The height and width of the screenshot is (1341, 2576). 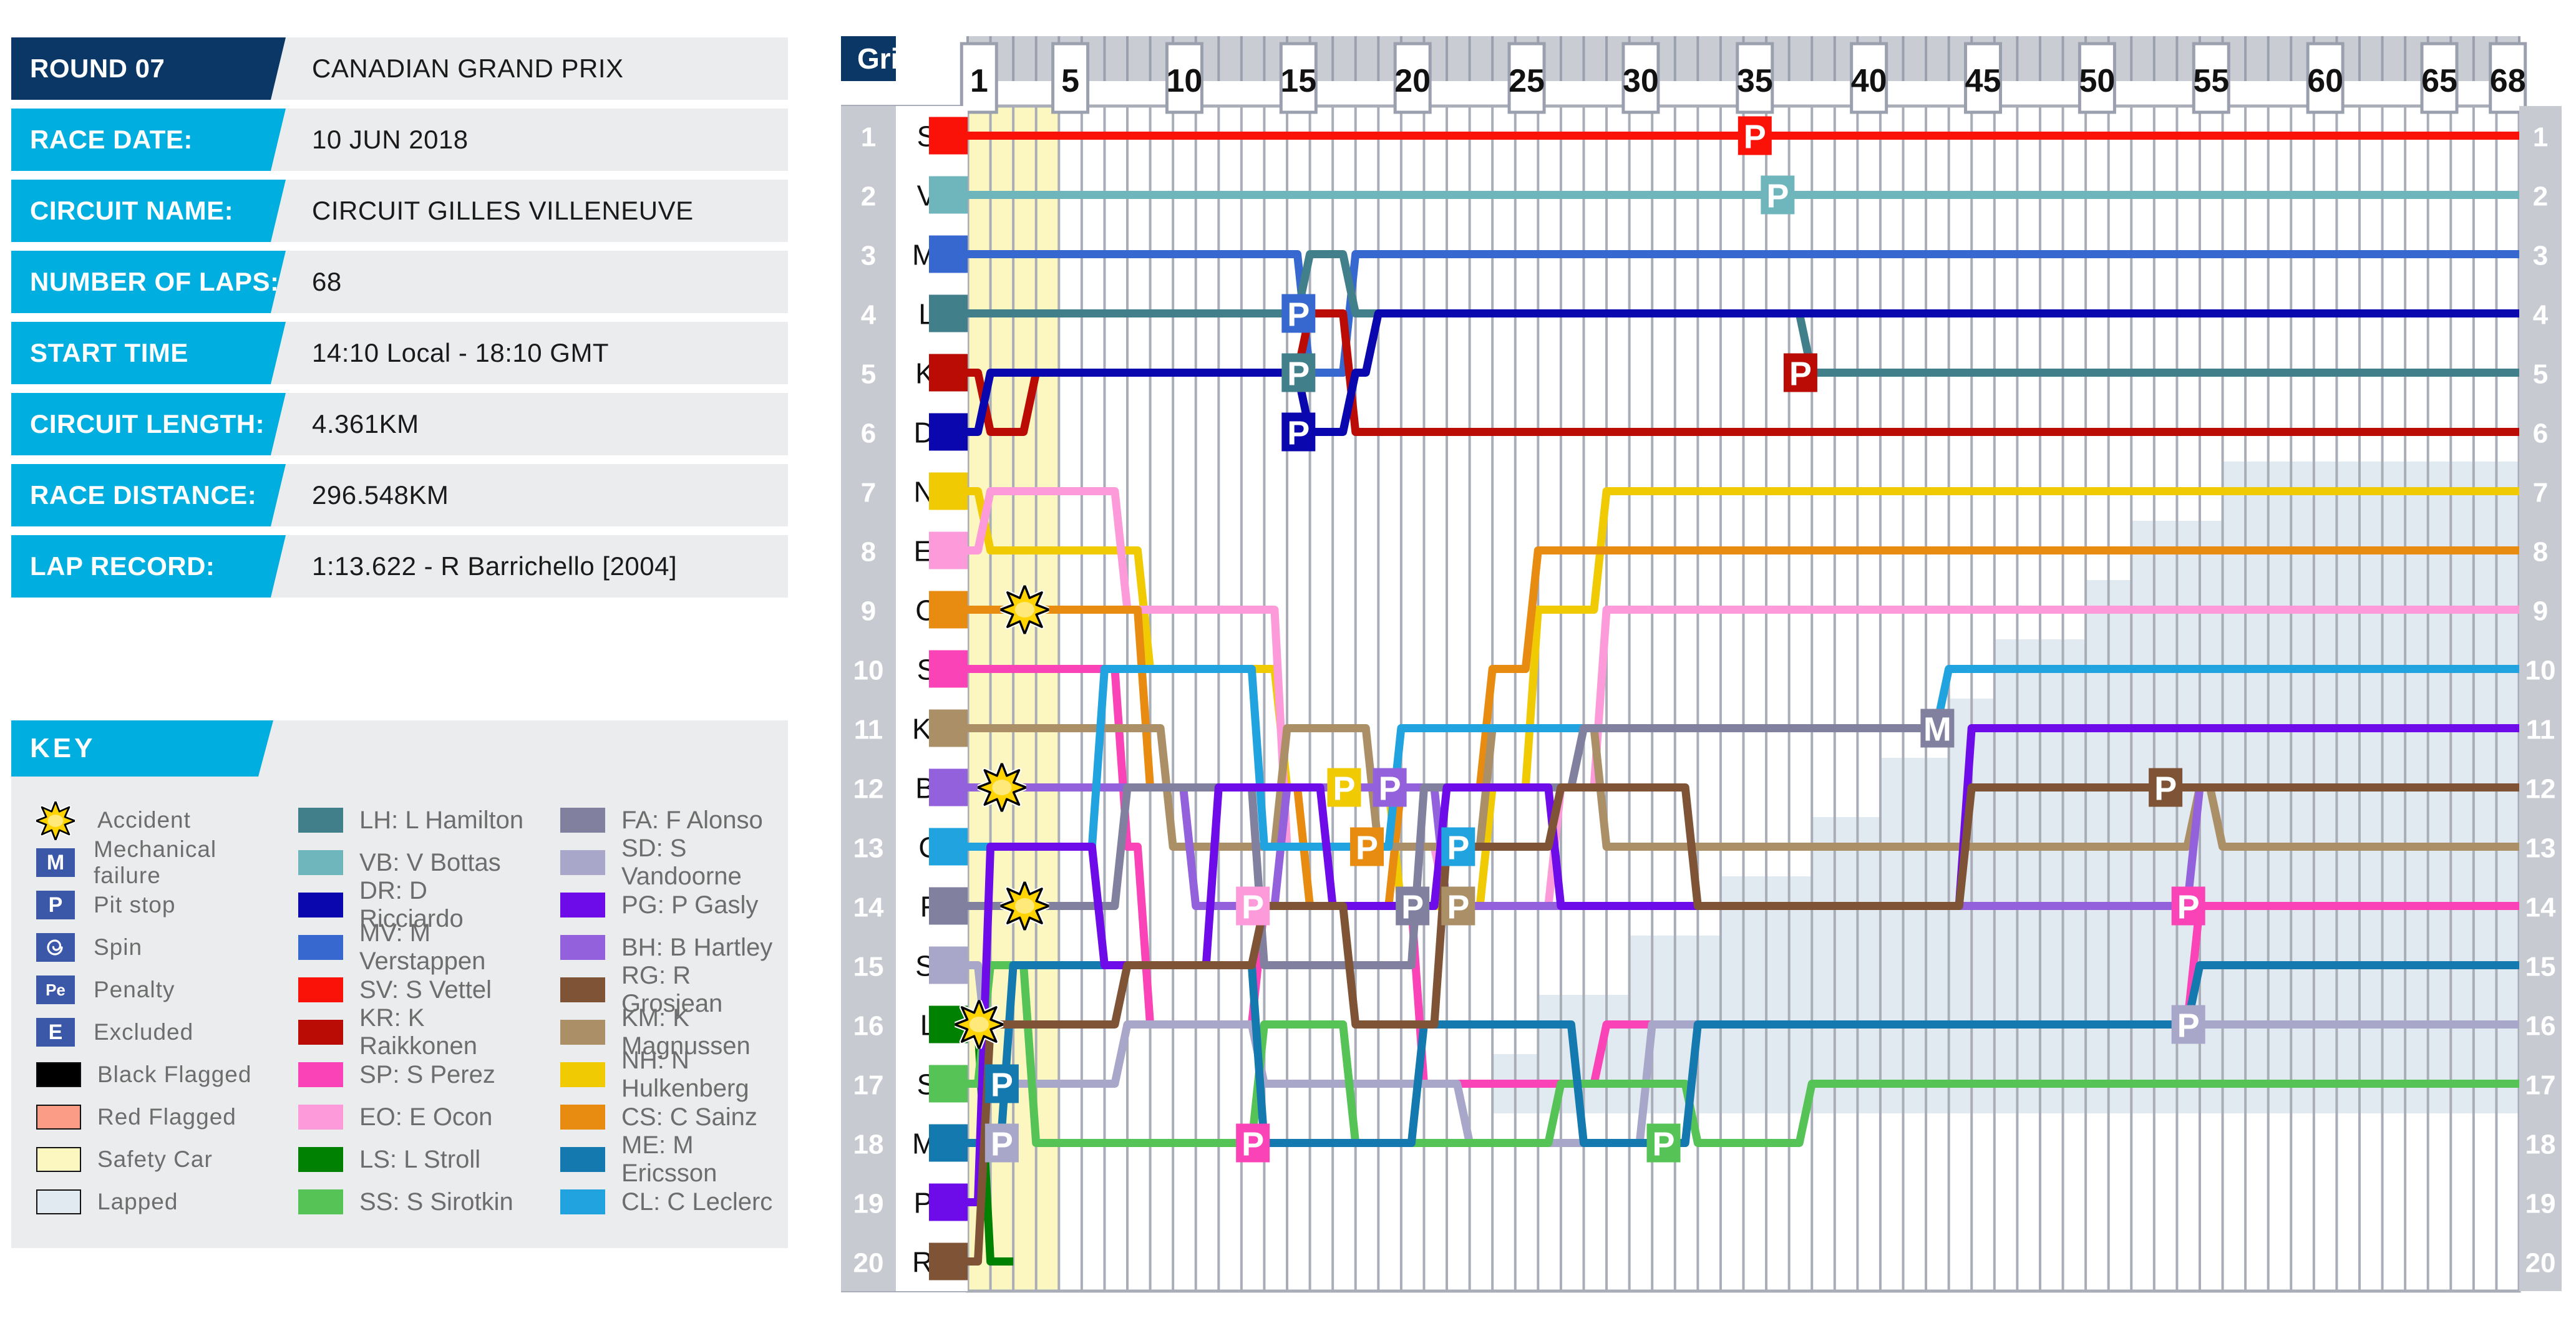 What do you see at coordinates (417, 1117) in the screenshot?
I see `key-driver-item: EO: E Ocon` at bounding box center [417, 1117].